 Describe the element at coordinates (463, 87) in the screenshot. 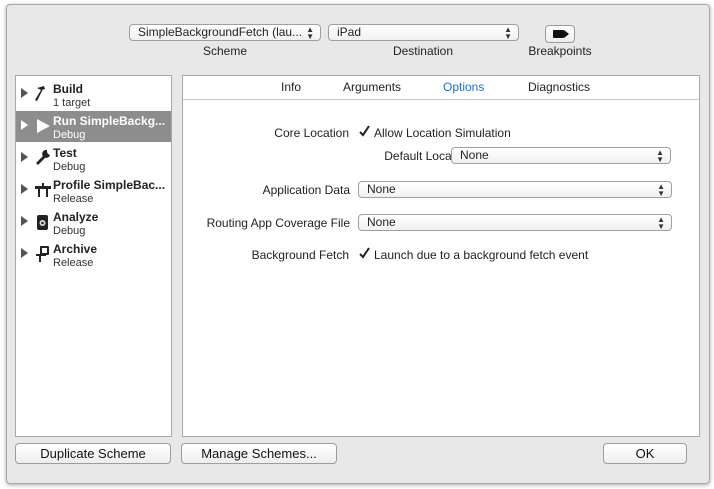

I see `tab-options: Options` at that location.